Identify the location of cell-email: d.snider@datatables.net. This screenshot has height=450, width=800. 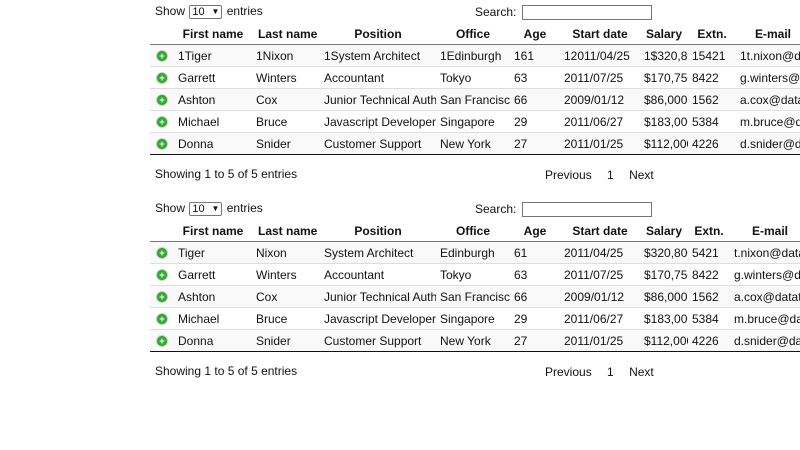
(768, 143).